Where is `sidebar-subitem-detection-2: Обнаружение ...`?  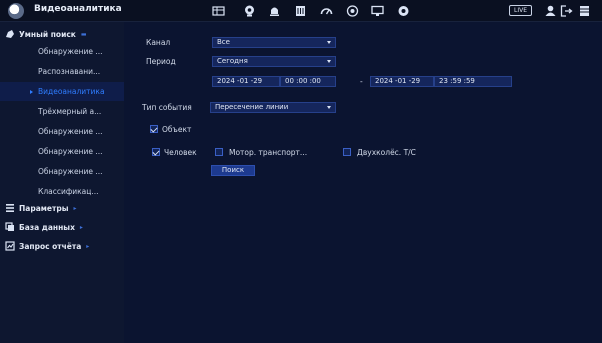 sidebar-subitem-detection-2: Обнаружение ... is located at coordinates (62, 131).